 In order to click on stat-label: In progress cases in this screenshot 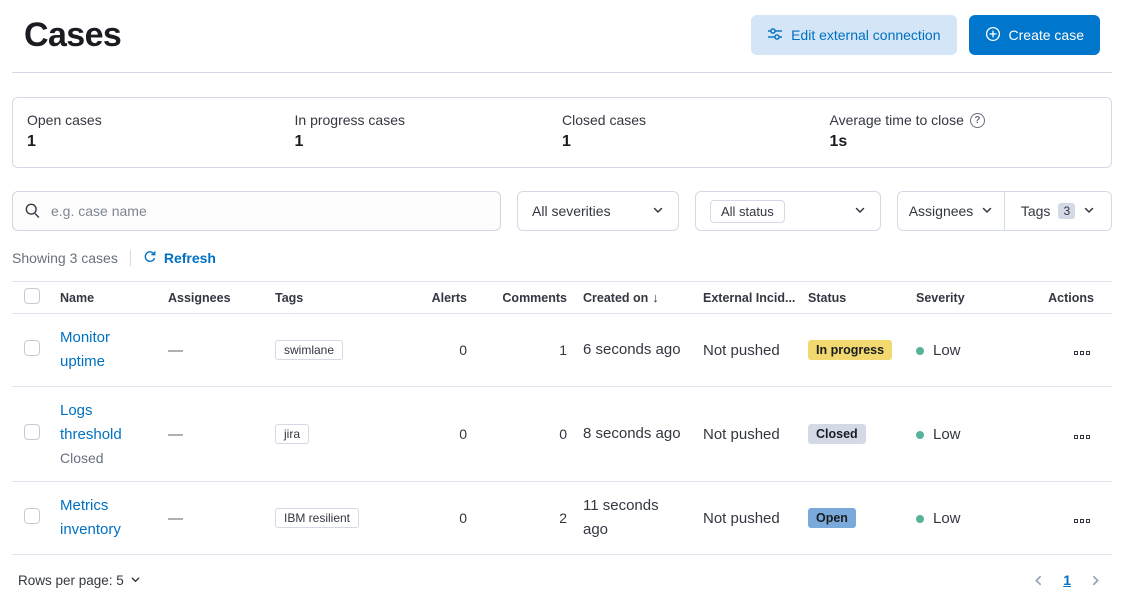, I will do `click(350, 120)`.